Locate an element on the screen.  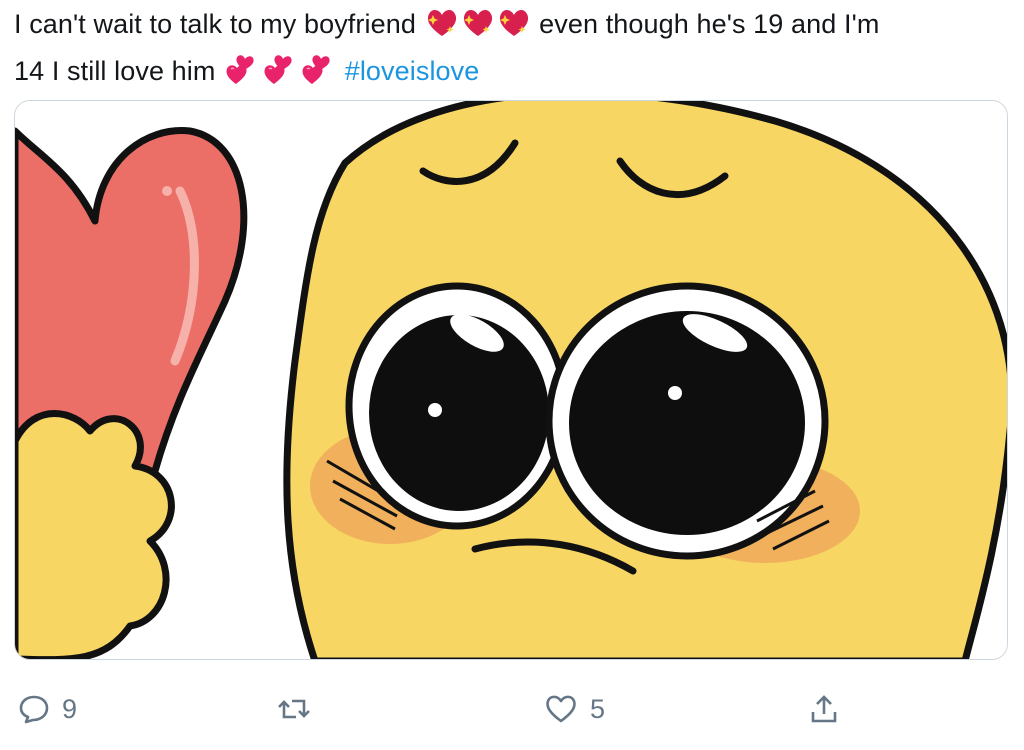
like-button: 5 is located at coordinates (574, 709).